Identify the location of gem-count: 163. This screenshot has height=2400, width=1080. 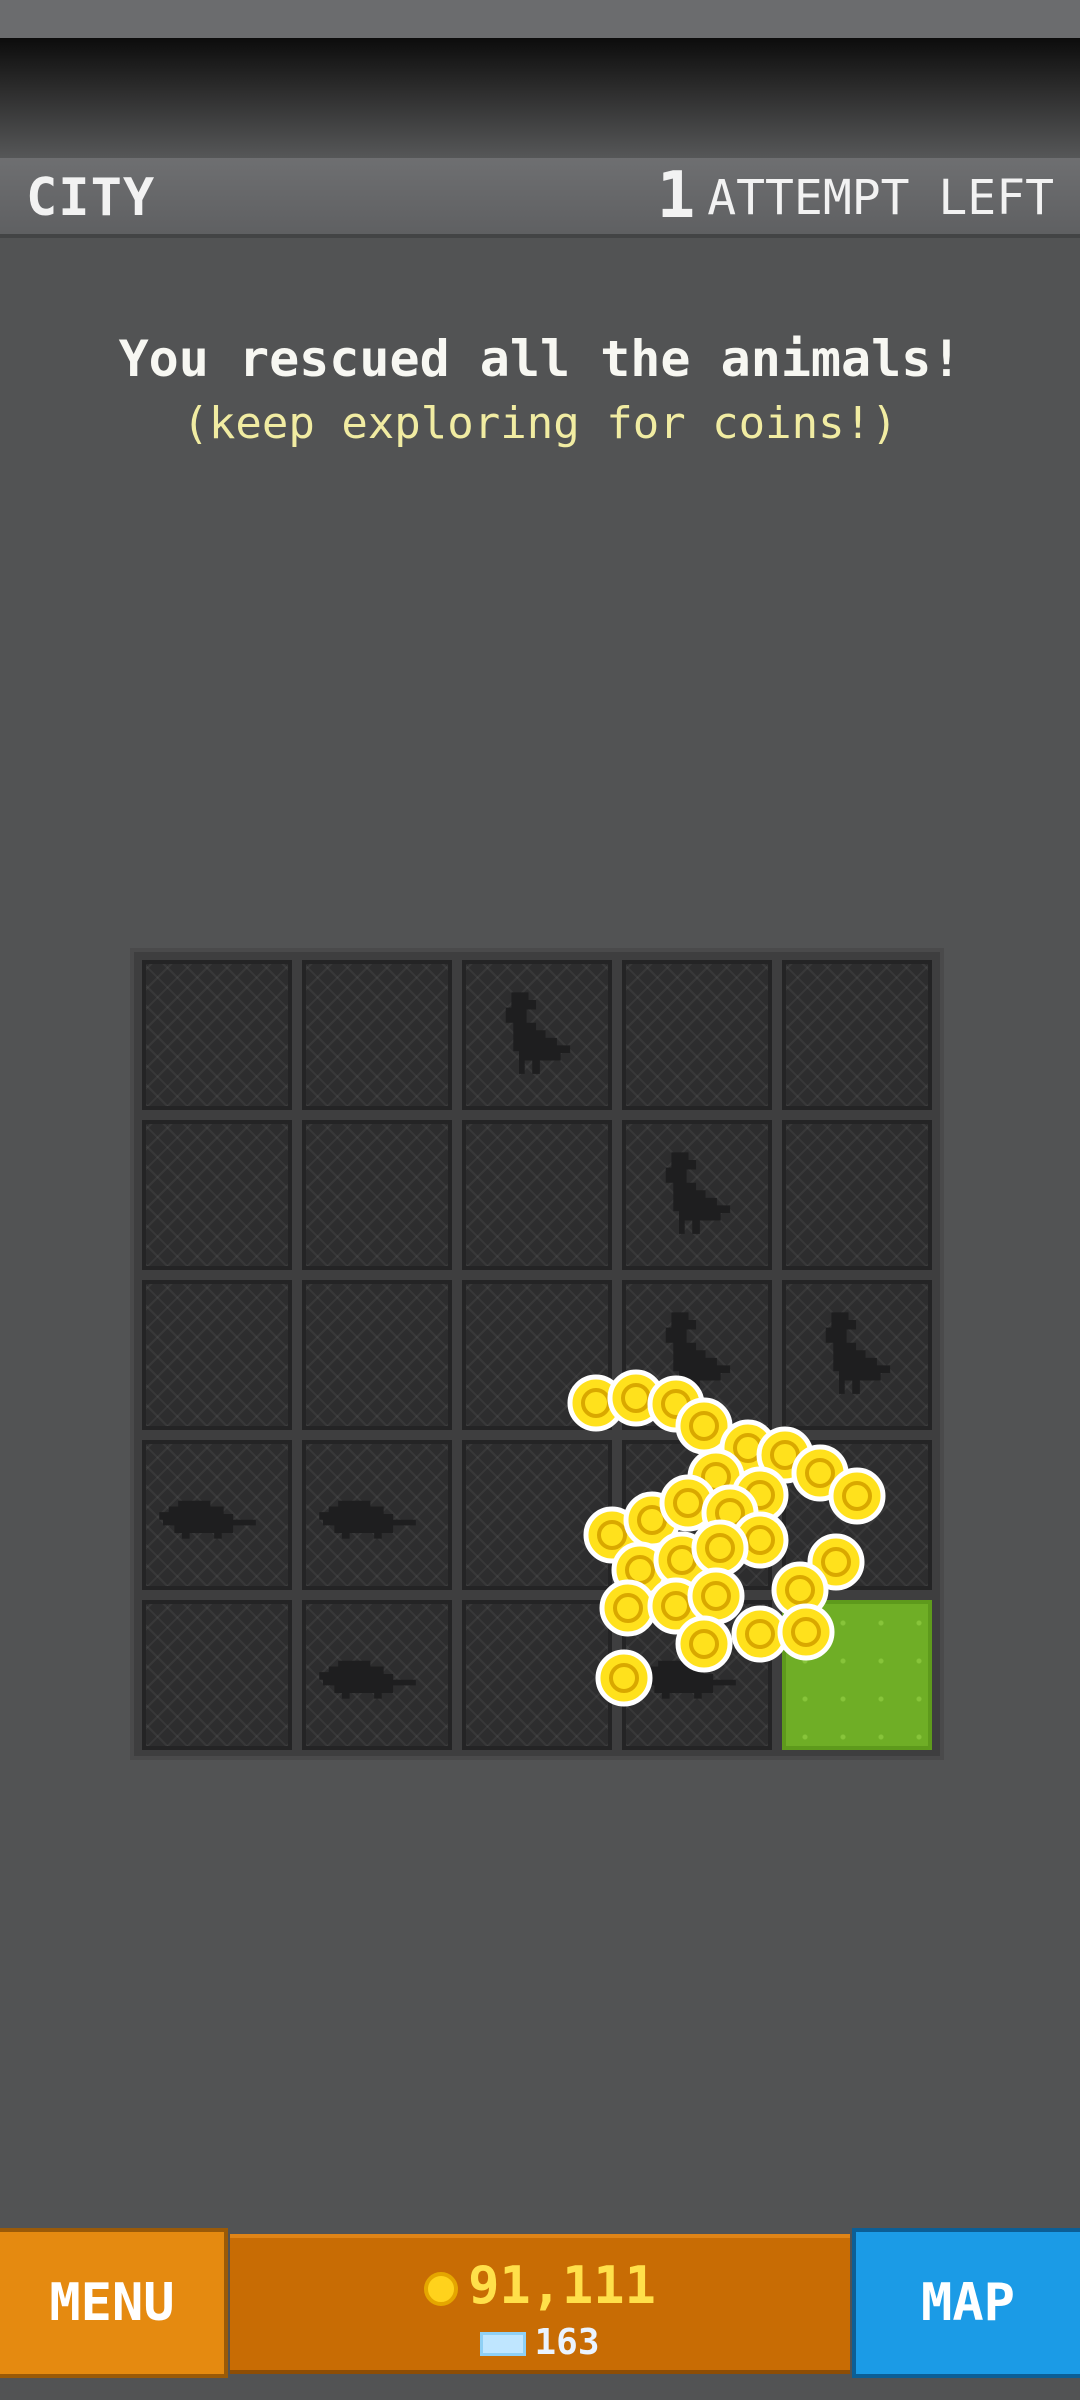
(567, 2342).